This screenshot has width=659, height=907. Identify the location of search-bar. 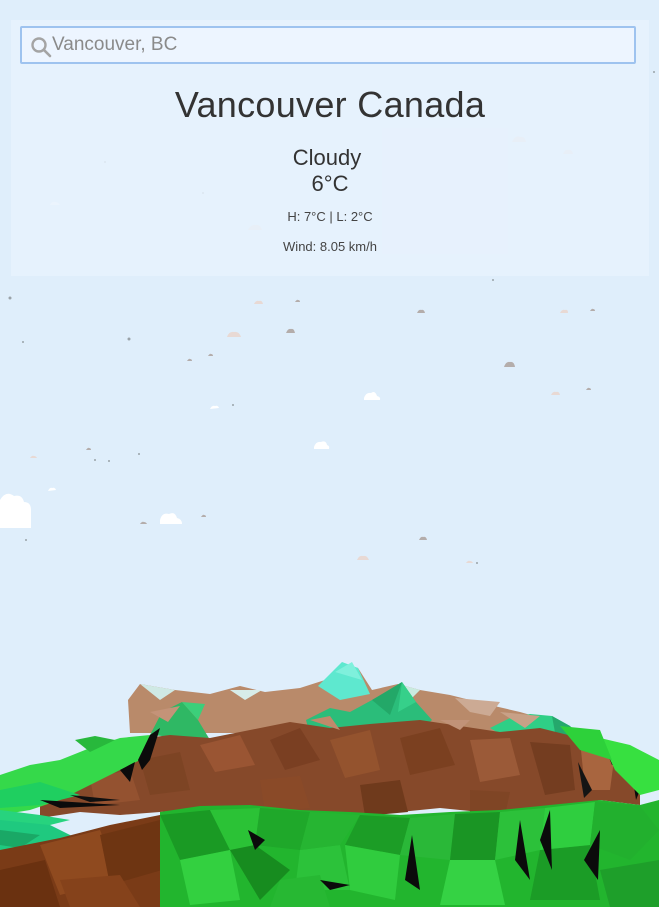
(328, 45).